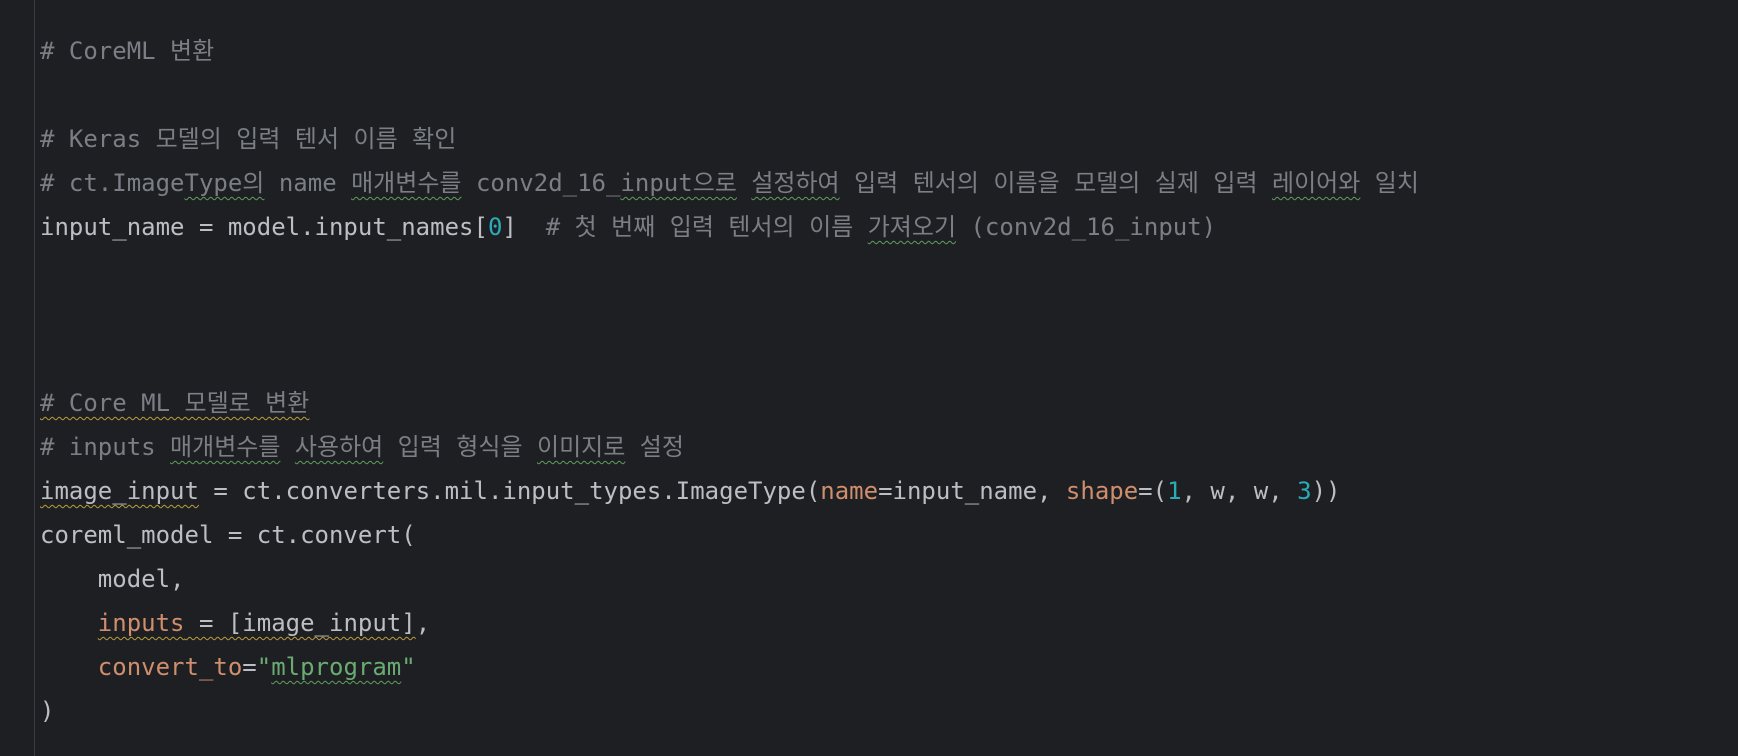  I want to click on code-token: coreml_model = ct.convert(, so click(228, 535).